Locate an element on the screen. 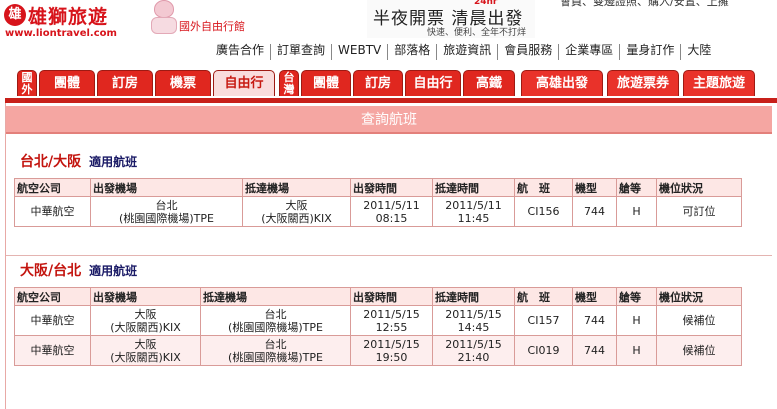 The height and width of the screenshot is (409, 777). promo-tag: 24hr is located at coordinates (486, 3).